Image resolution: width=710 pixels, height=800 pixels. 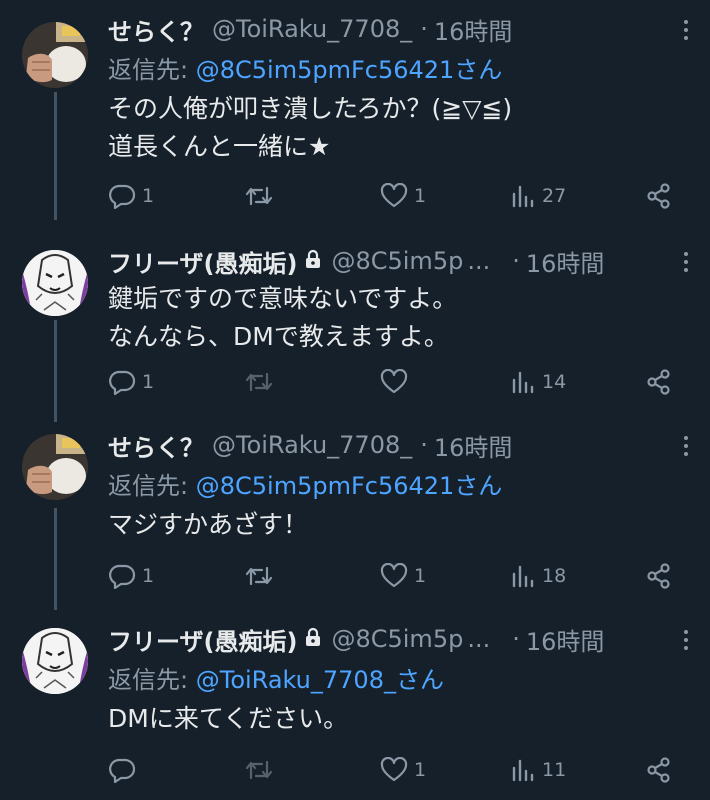 I want to click on views-button: 18, so click(x=538, y=576).